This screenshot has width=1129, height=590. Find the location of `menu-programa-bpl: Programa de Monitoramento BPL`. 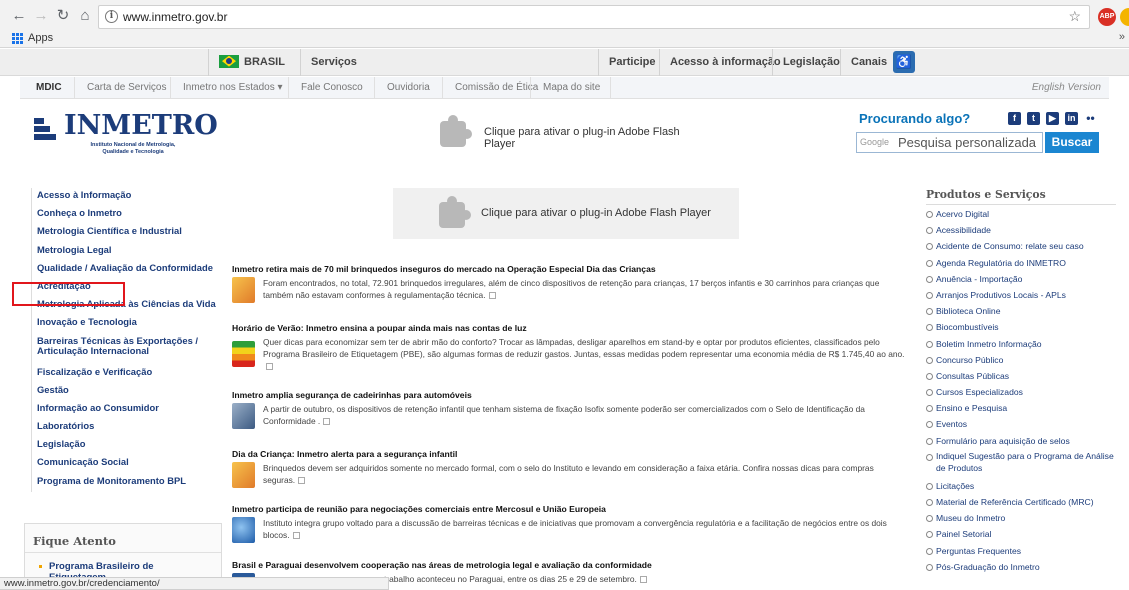

menu-programa-bpl: Programa de Monitoramento BPL is located at coordinates (126, 482).